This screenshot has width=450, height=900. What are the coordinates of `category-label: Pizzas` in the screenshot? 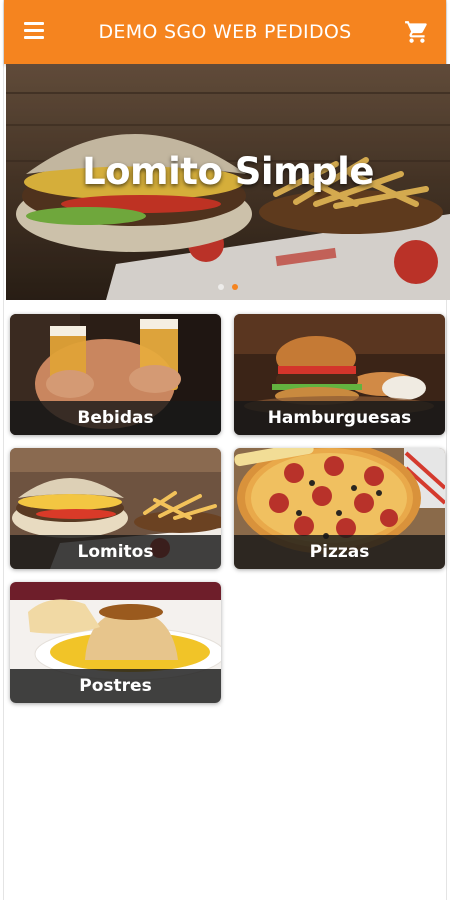 It's located at (339, 552).